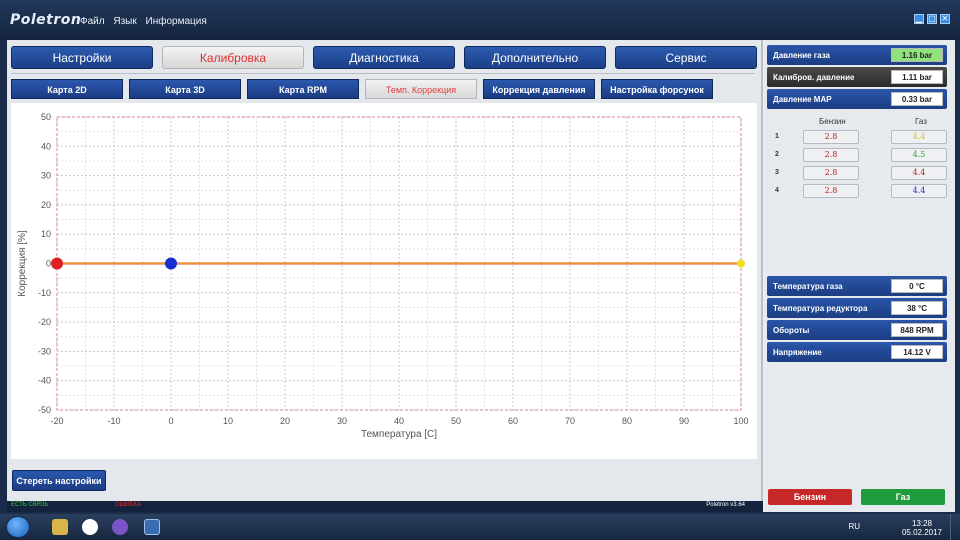  I want to click on viber-icon, so click(120, 527).